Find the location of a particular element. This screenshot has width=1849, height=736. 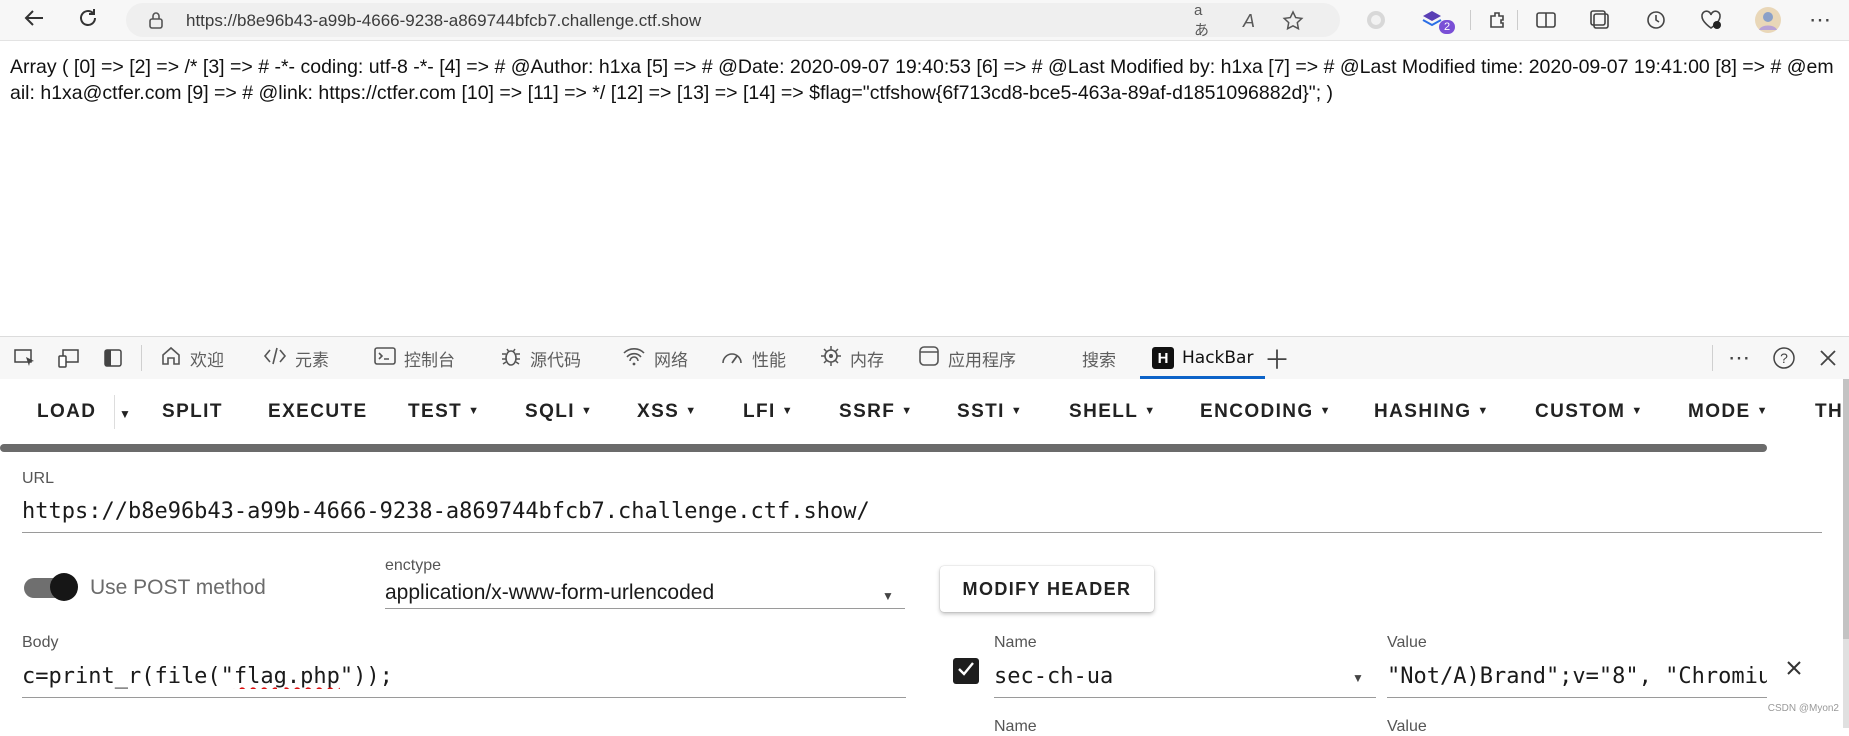

chip-icon is located at coordinates (831, 358).